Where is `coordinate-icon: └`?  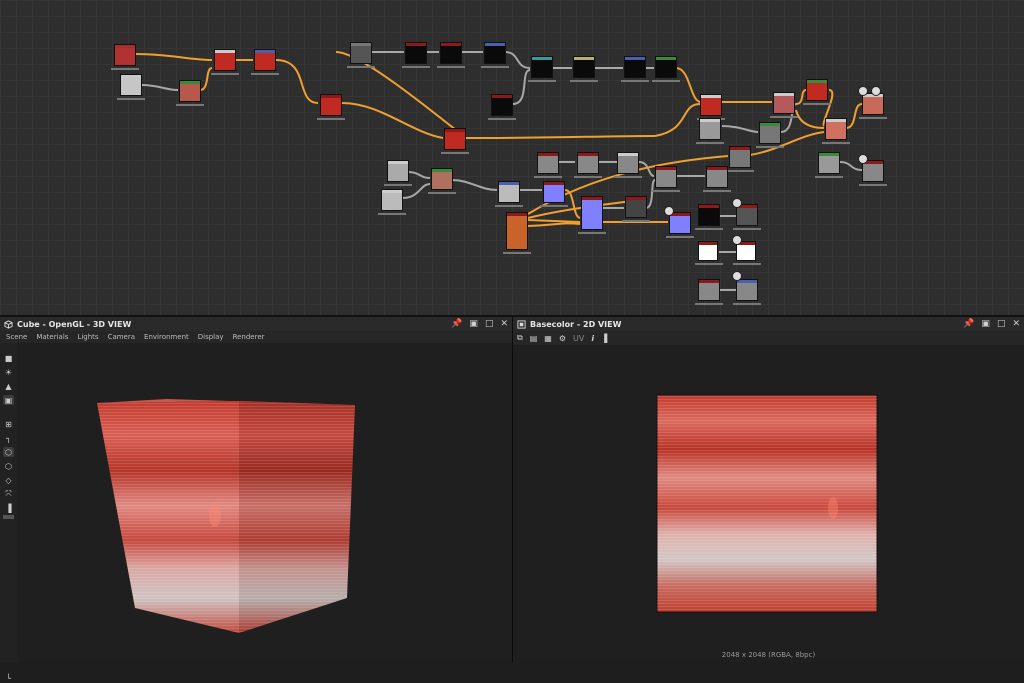
coordinate-icon: └ is located at coordinates (8, 678).